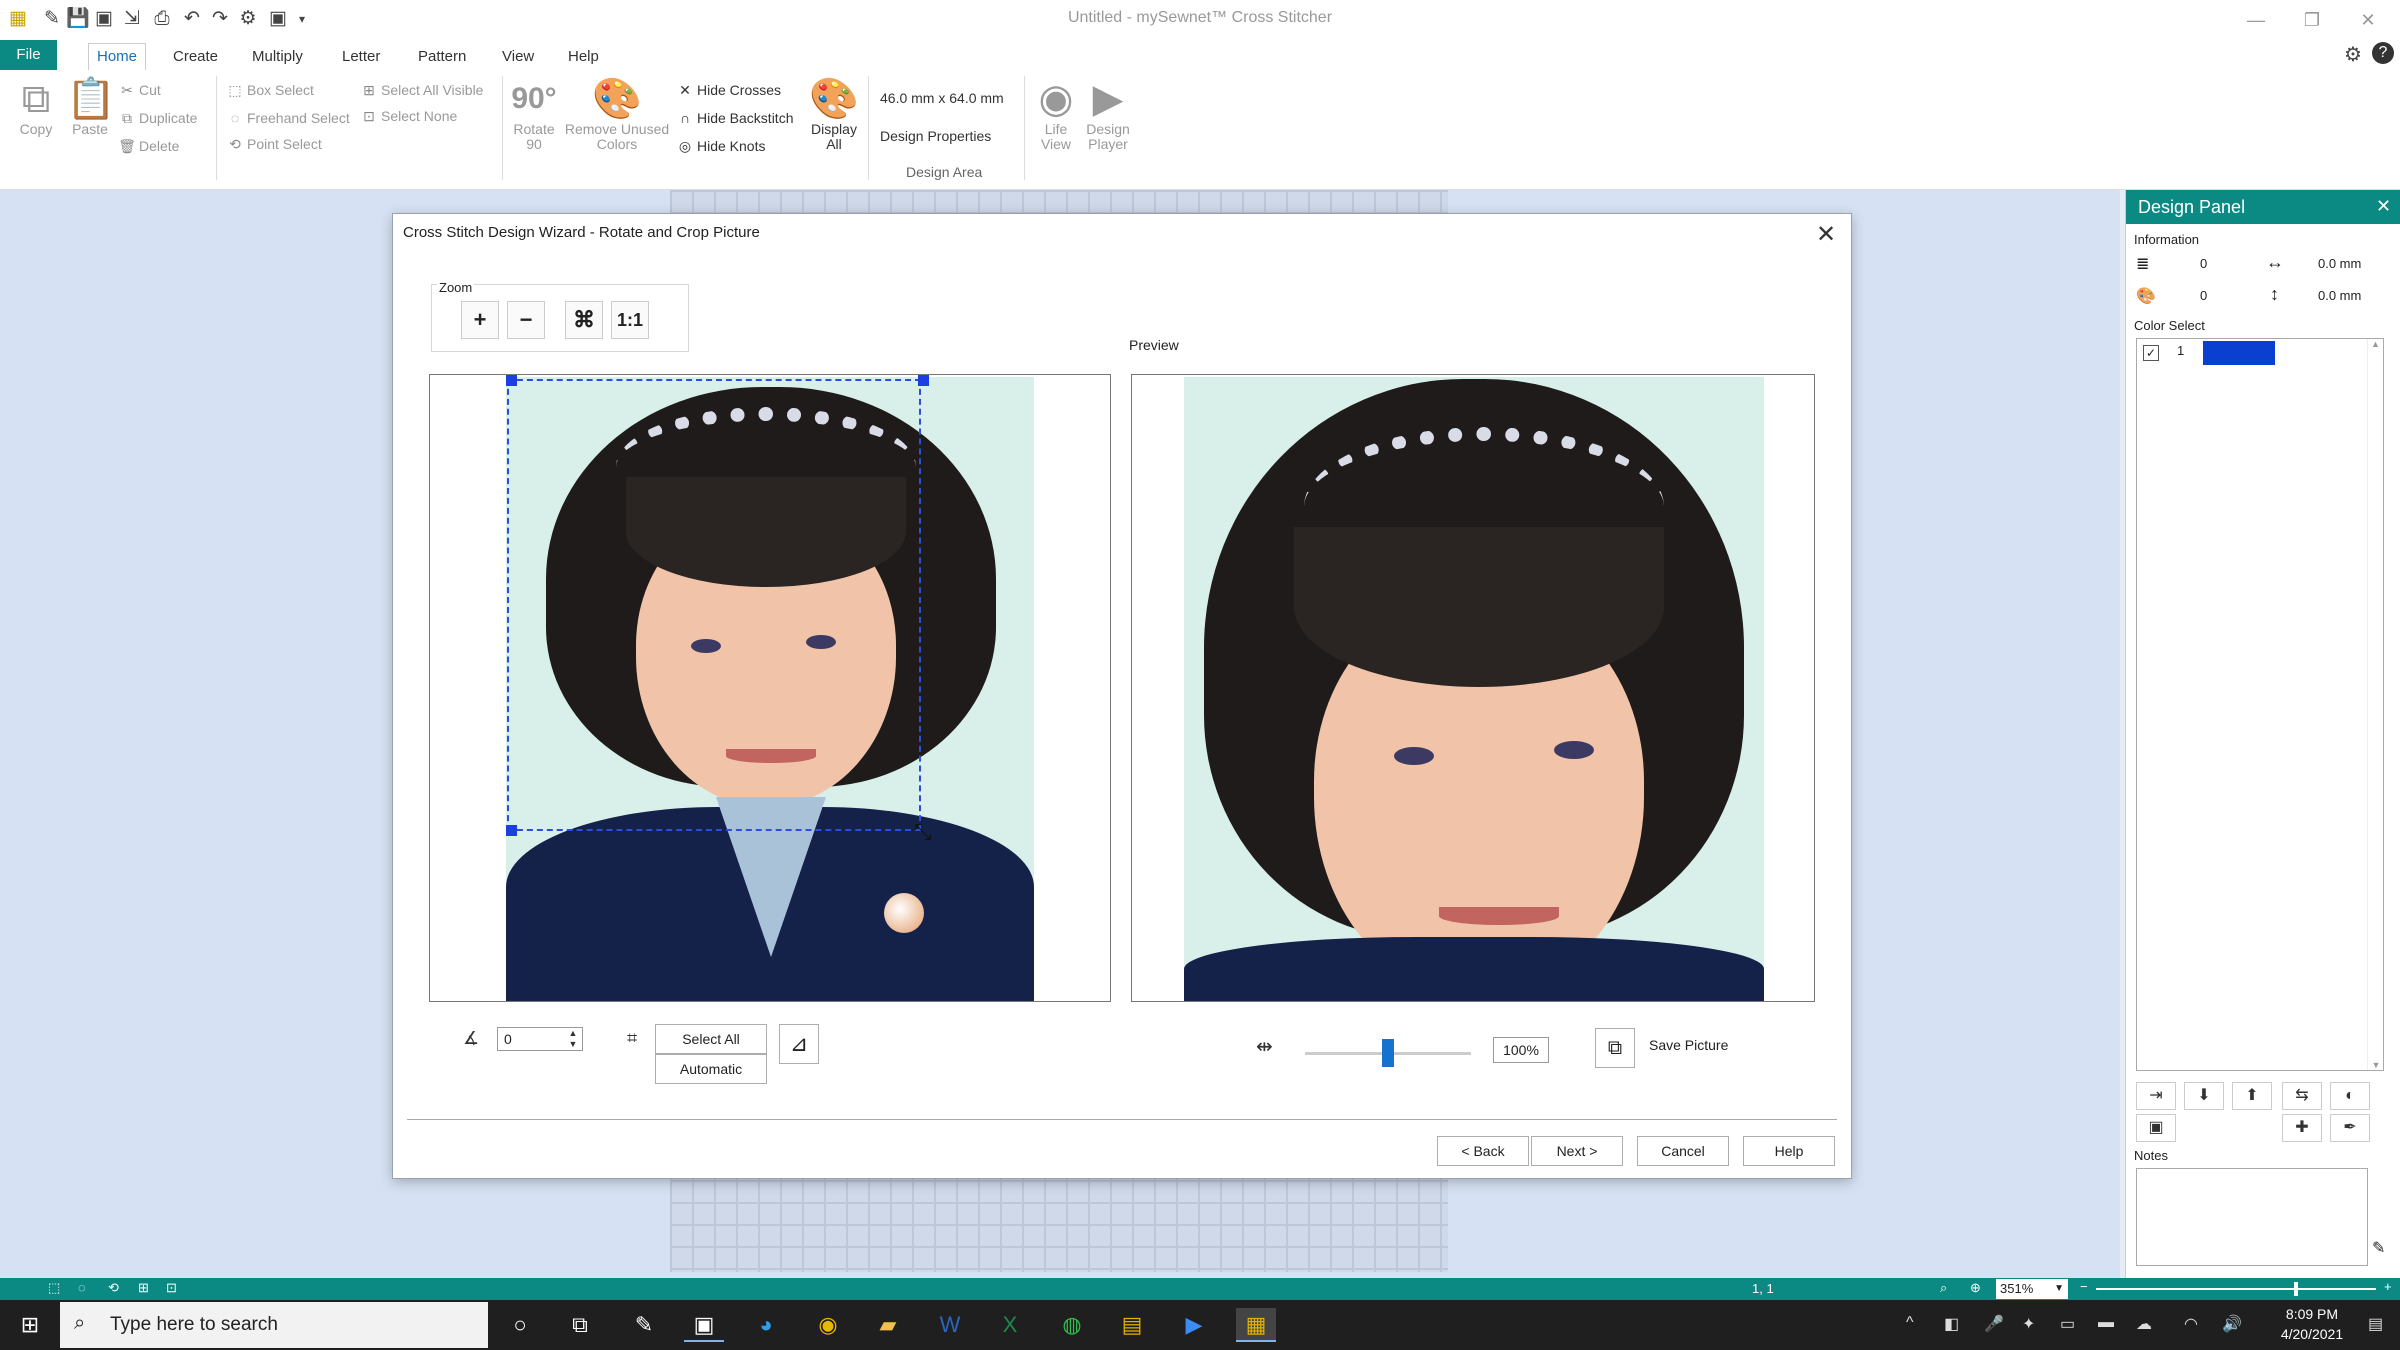 This screenshot has width=2400, height=1350. Describe the element at coordinates (1132, 1325) in the screenshot. I see `app-icon: ▤` at that location.